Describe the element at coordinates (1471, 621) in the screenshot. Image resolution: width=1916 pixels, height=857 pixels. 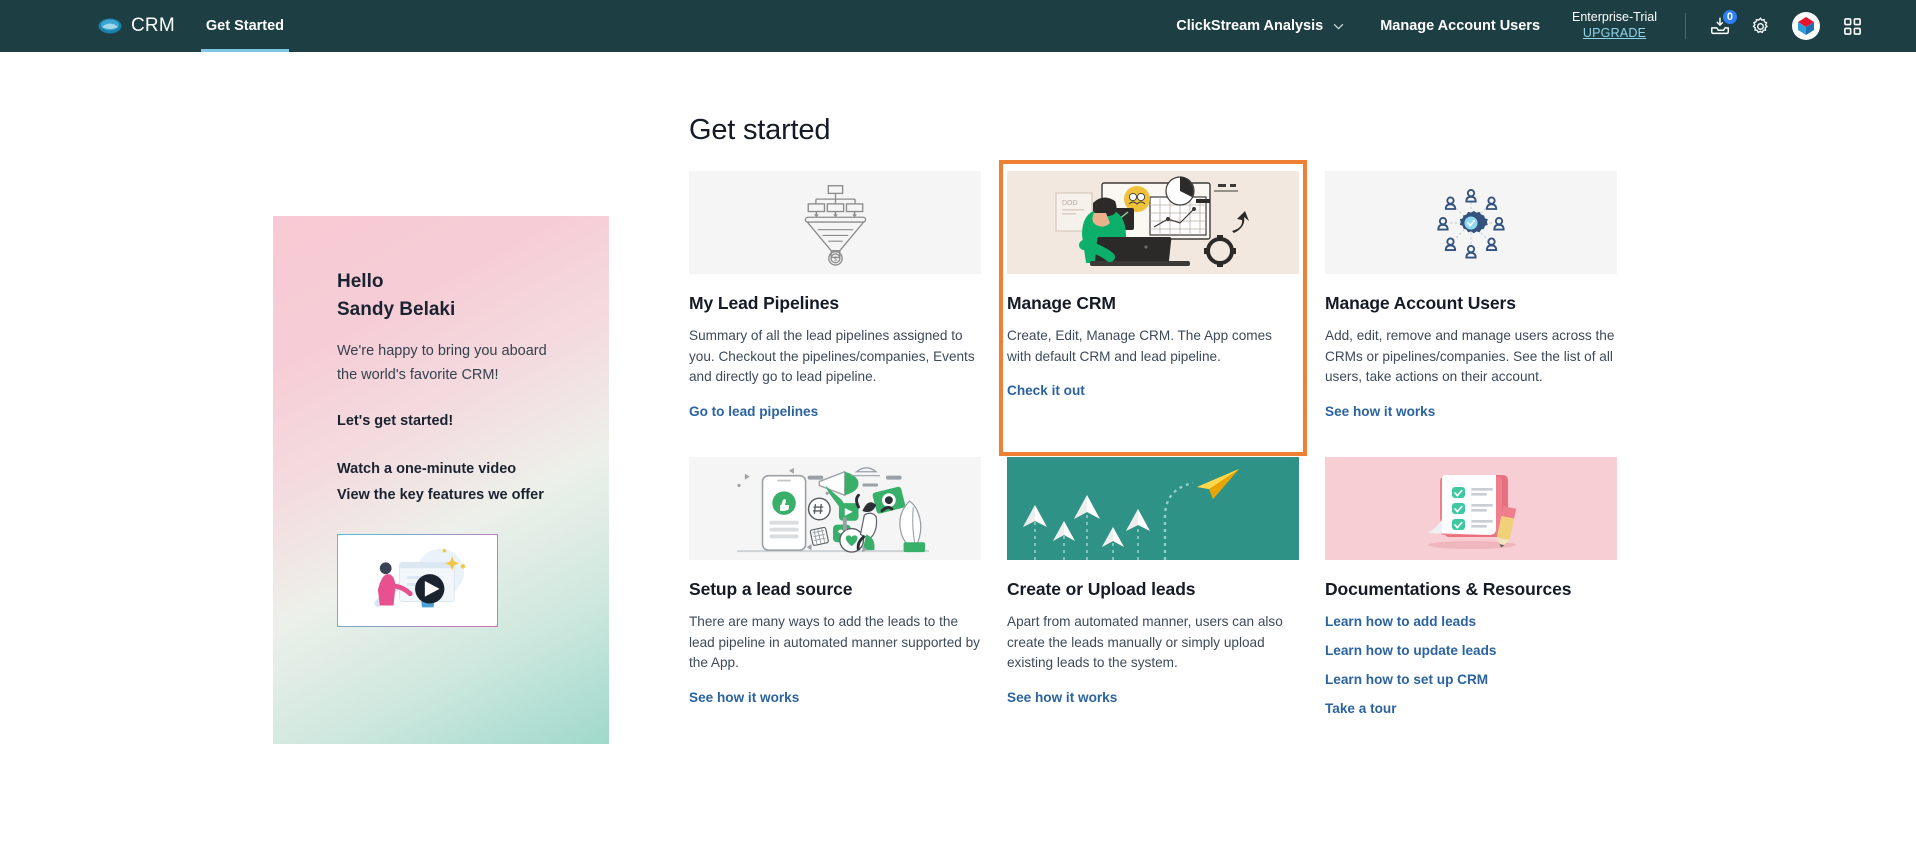
I see `doc-link-add-leads: Learn how to add leads` at that location.